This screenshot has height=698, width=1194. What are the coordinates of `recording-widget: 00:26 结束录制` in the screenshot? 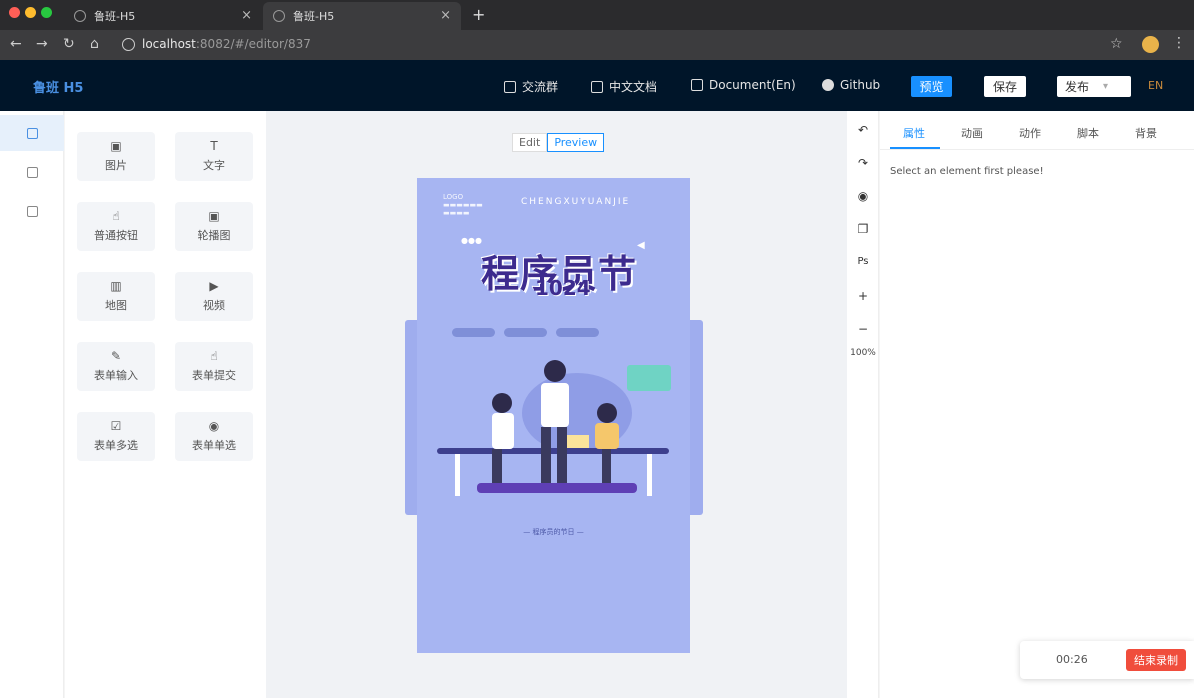 It's located at (1107, 660).